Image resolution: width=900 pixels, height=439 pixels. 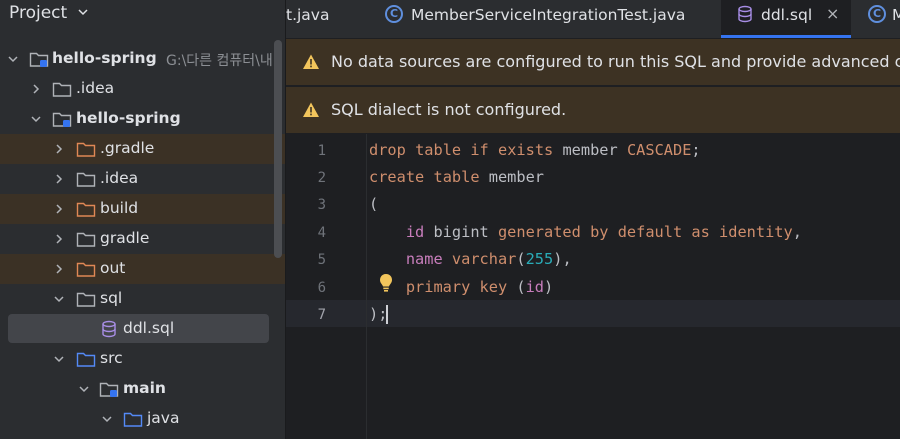 What do you see at coordinates (525, 150) in the screenshot?
I see `code-keyword: exists` at bounding box center [525, 150].